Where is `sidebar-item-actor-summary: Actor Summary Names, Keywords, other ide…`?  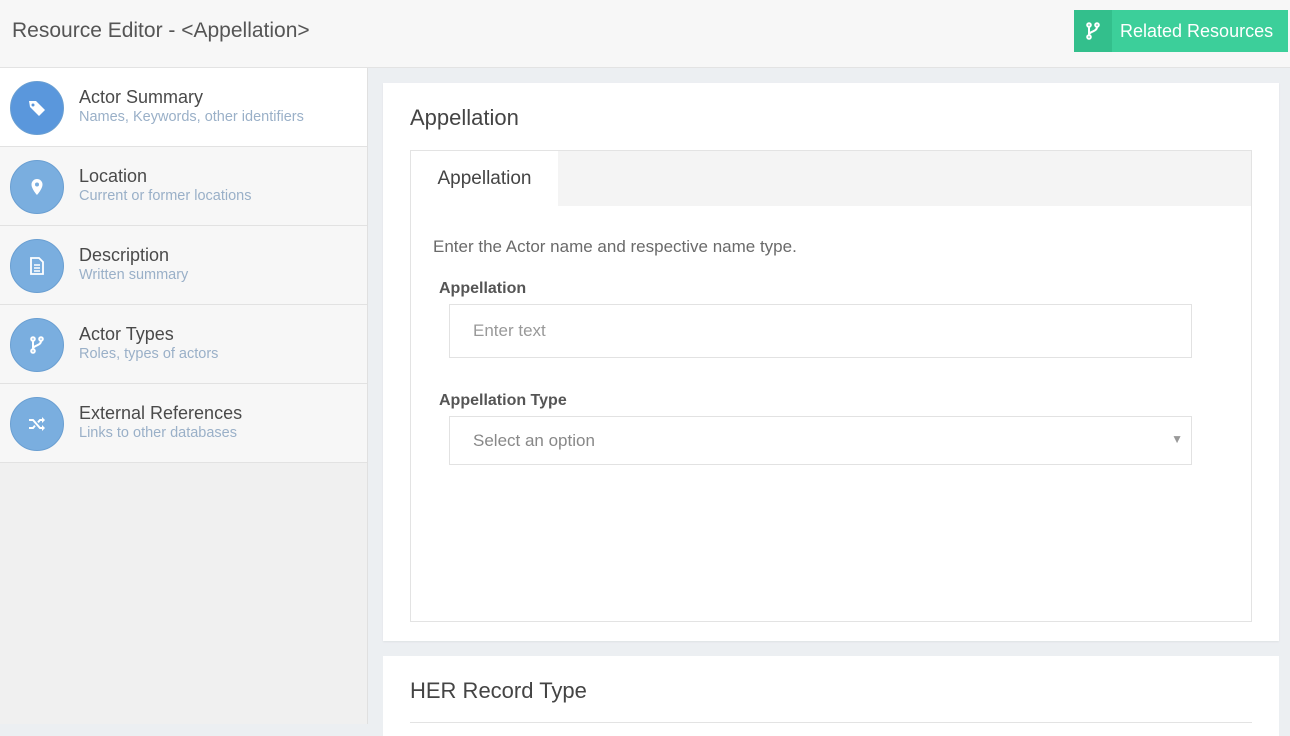
sidebar-item-actor-summary: Actor Summary Names, Keywords, other ide… is located at coordinates (183, 107).